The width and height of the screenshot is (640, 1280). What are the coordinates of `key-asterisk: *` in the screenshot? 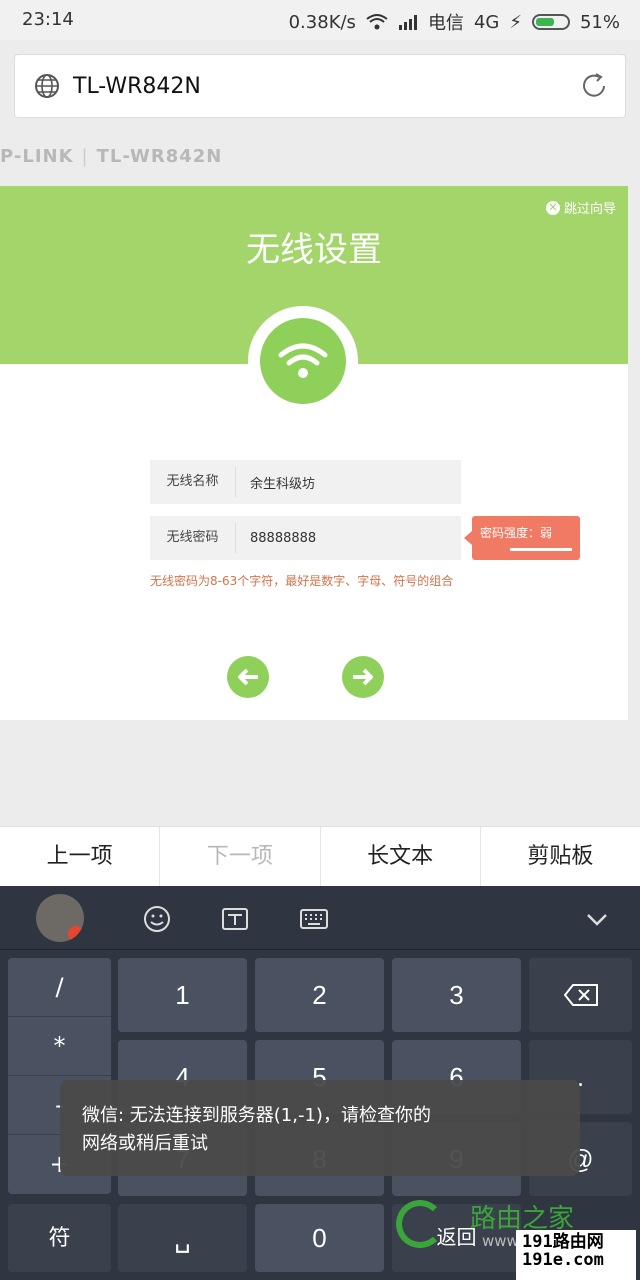 It's located at (59, 1046).